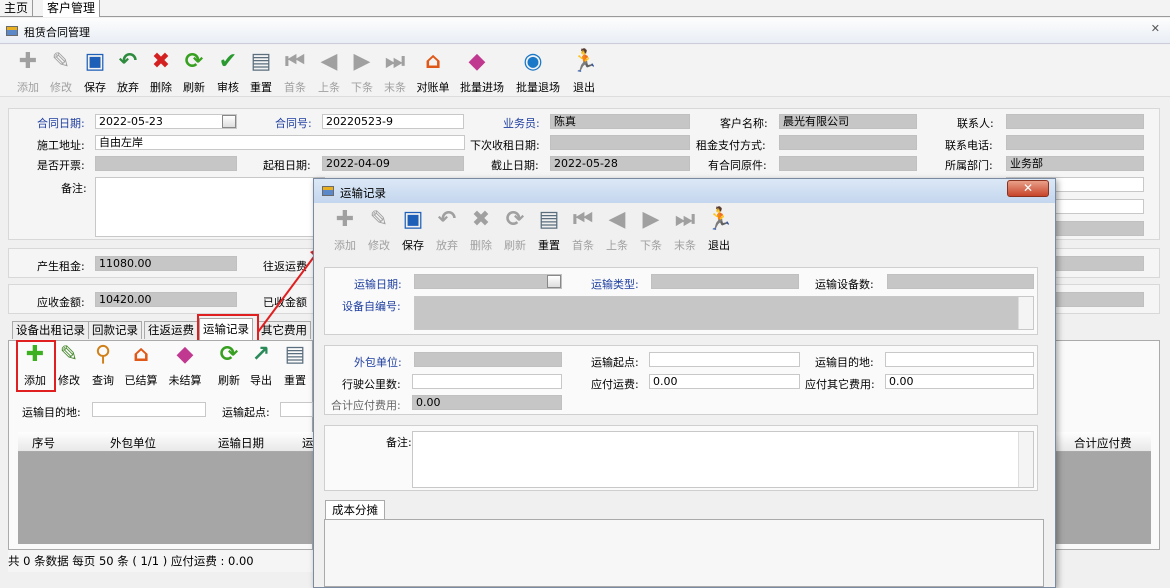  I want to click on invoice-field, so click(166, 163).